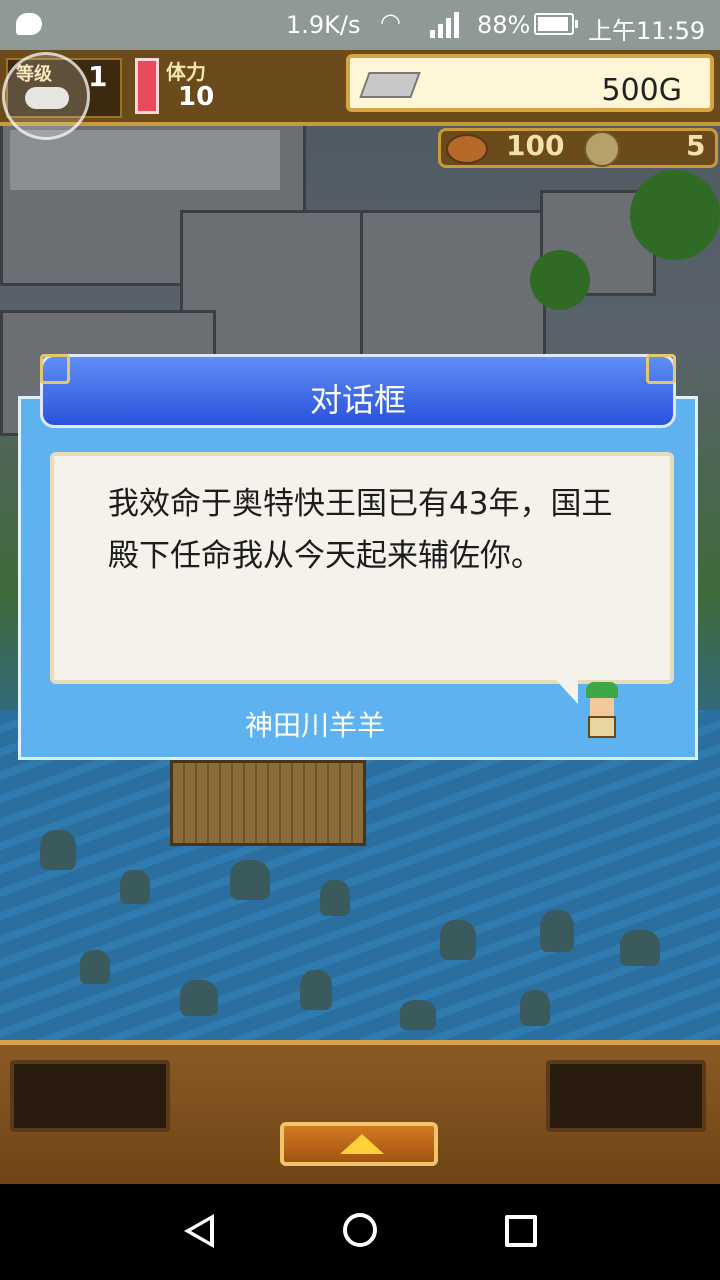  What do you see at coordinates (29, 24) in the screenshot?
I see `message-icon` at bounding box center [29, 24].